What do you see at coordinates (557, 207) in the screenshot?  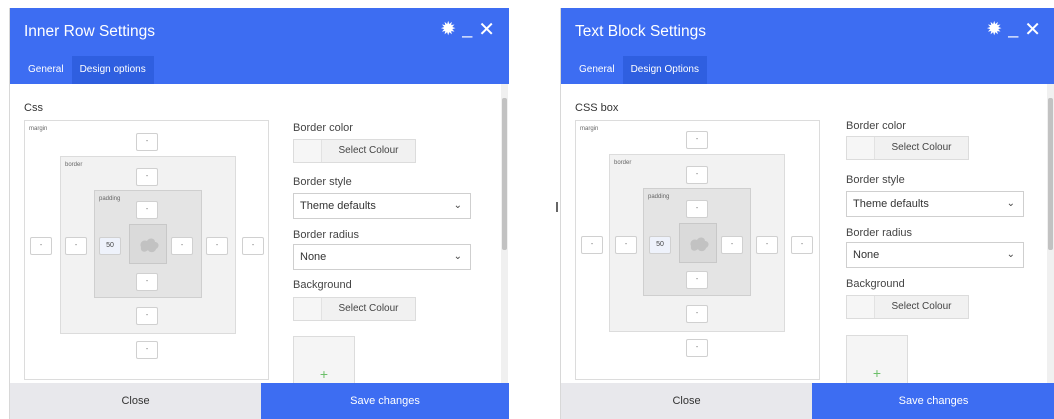 I see `divider-mark` at bounding box center [557, 207].